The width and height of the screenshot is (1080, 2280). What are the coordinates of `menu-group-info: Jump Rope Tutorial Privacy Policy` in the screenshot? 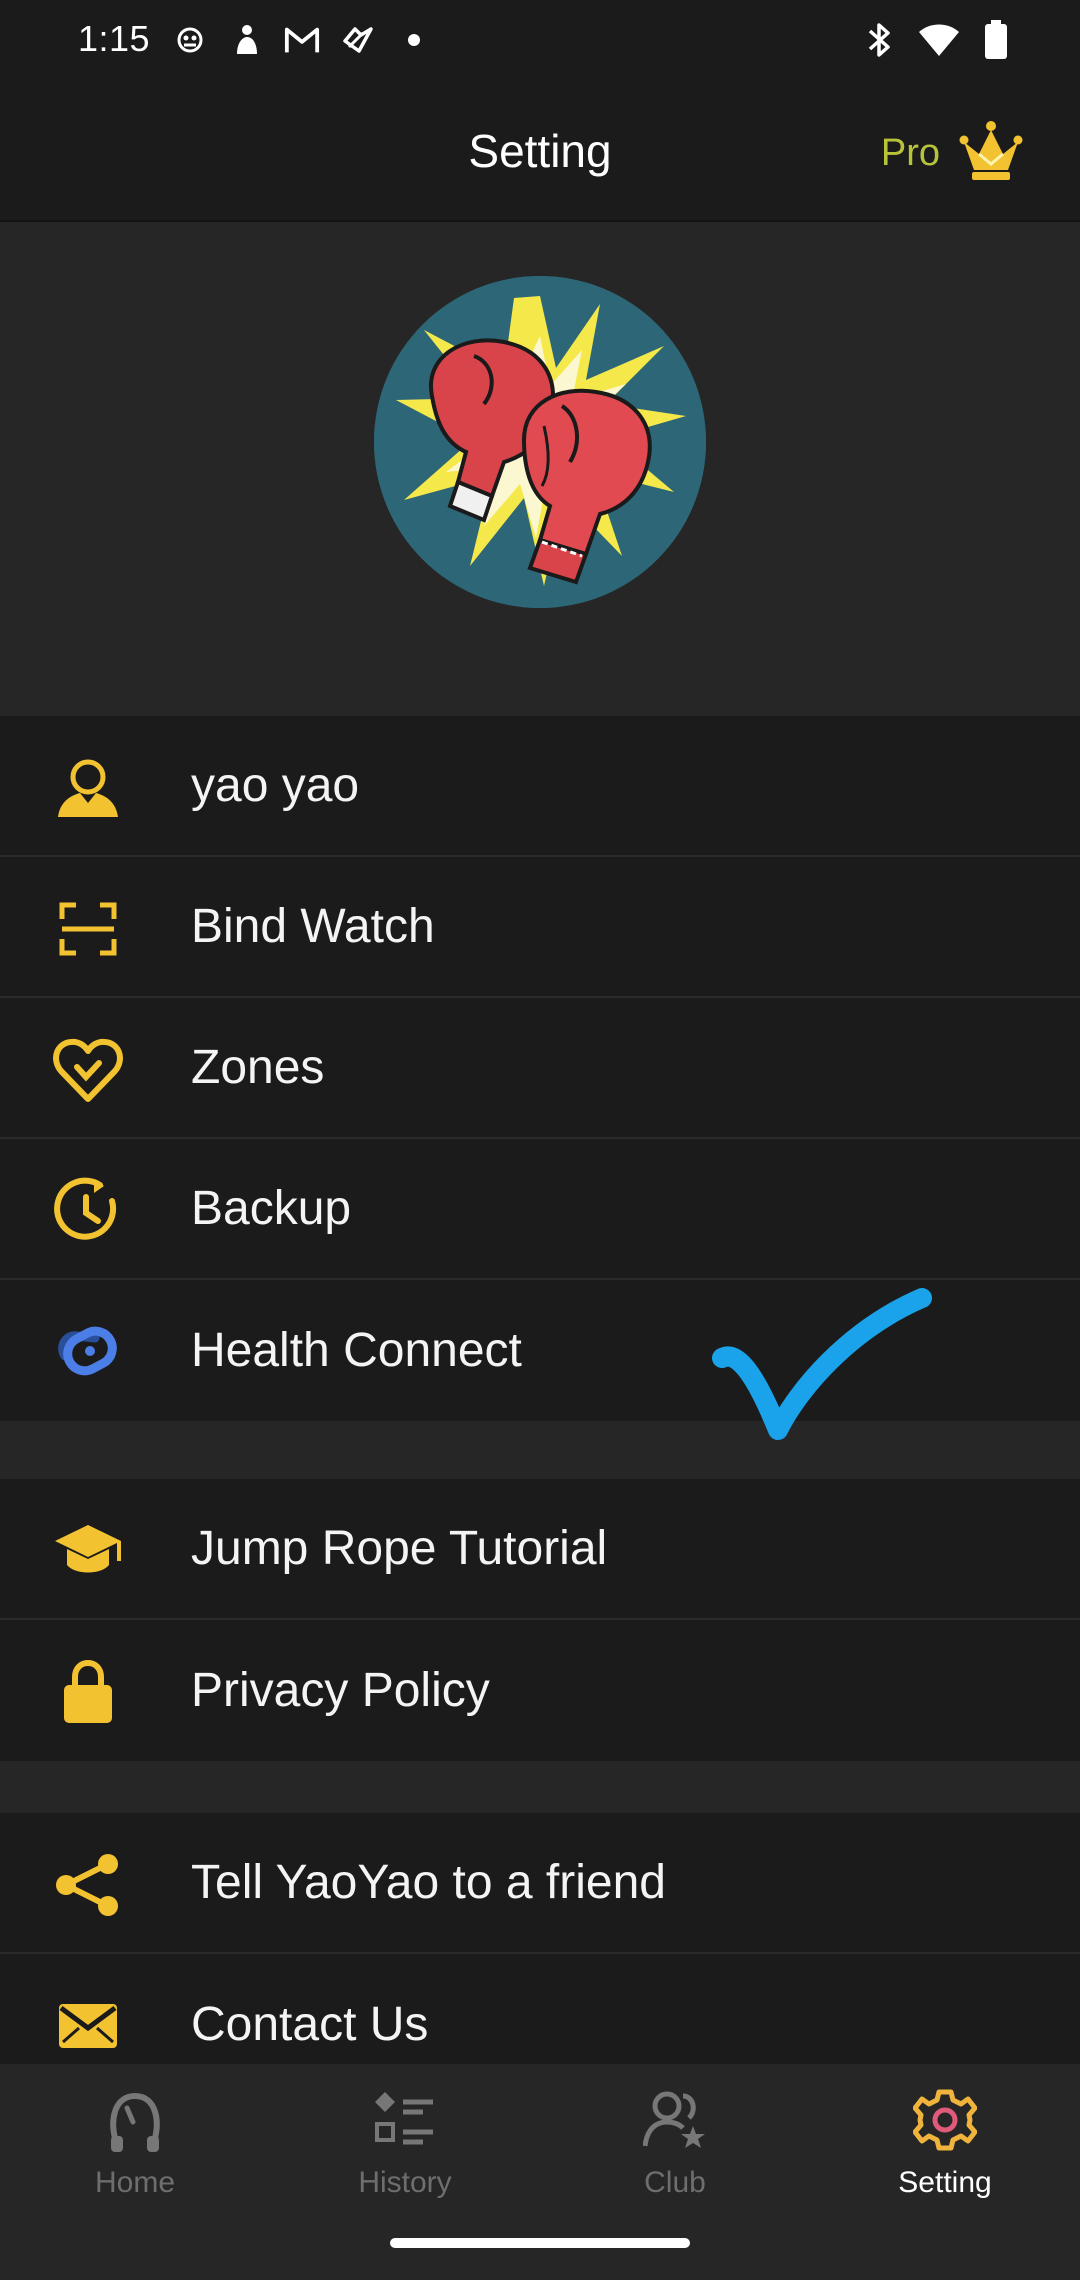 It's located at (540, 1620).